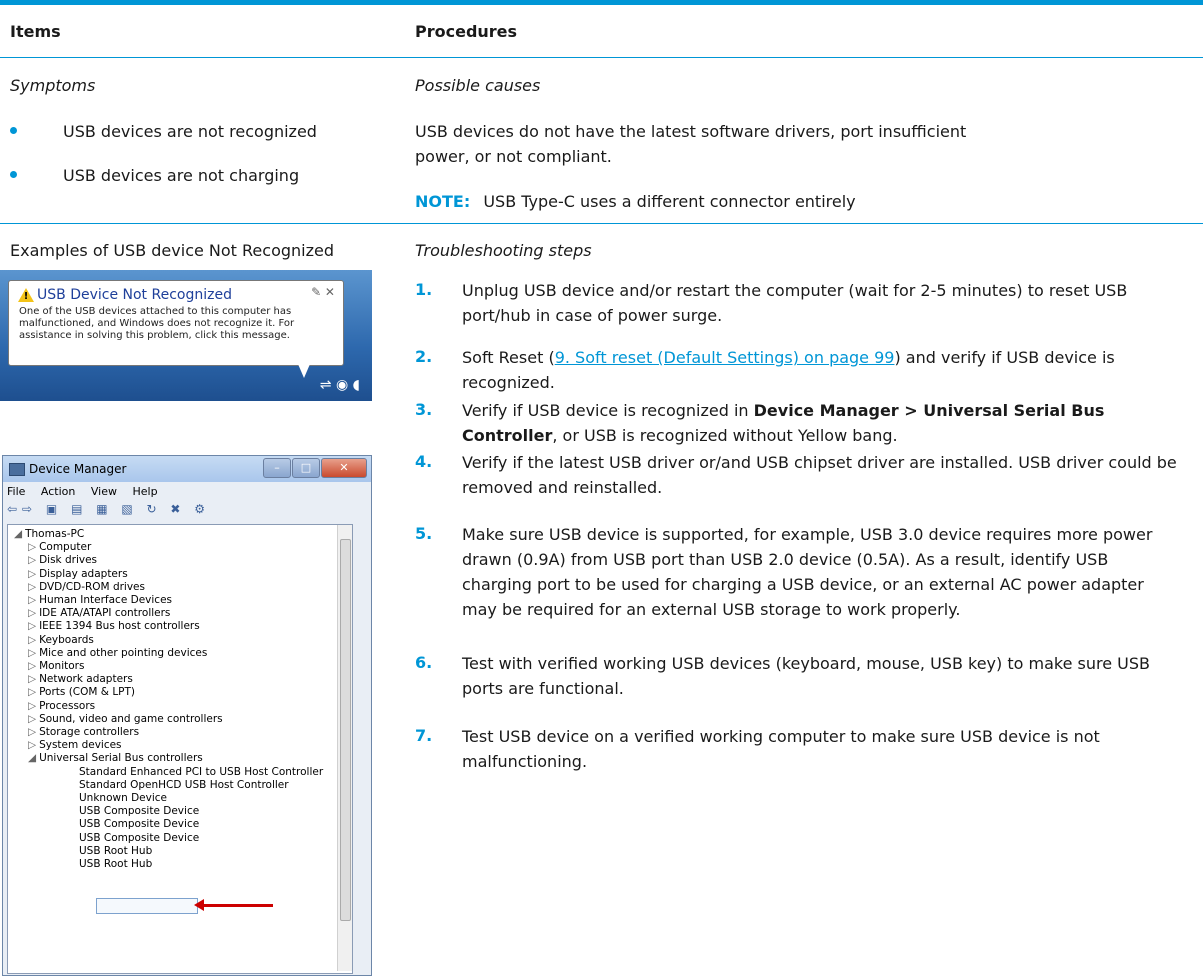 This screenshot has width=1203, height=976. Describe the element at coordinates (75, 745) in the screenshot. I see `tree-item: ▷ System devices` at that location.